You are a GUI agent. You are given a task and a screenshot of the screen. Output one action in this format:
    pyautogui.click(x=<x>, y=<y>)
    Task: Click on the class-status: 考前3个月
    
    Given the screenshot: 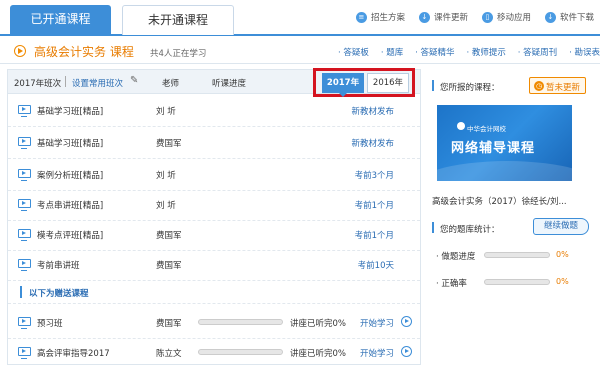 What is the action you would take?
    pyautogui.click(x=374, y=175)
    